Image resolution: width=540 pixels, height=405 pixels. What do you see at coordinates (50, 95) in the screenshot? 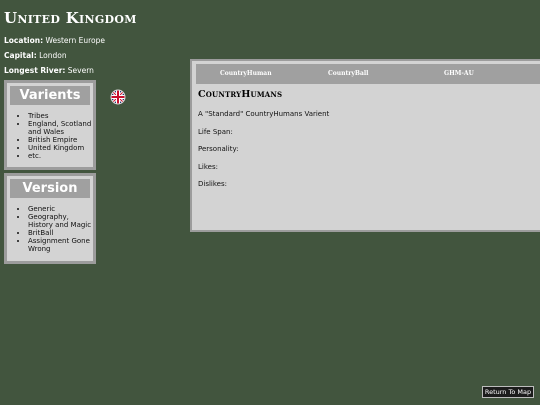
I see `variants-header: Varients` at bounding box center [50, 95].